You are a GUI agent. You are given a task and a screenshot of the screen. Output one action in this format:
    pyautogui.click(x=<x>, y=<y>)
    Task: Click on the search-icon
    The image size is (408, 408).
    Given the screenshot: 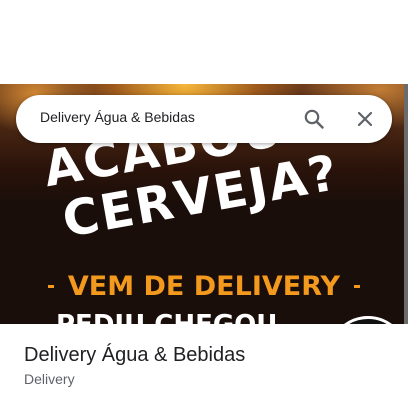 What is the action you would take?
    pyautogui.click(x=314, y=119)
    